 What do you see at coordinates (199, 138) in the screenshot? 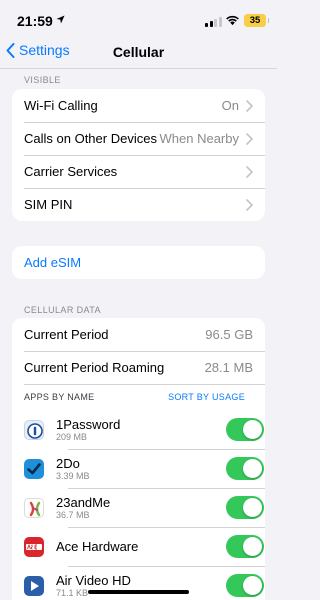
I see `row-value: When Nearby` at bounding box center [199, 138].